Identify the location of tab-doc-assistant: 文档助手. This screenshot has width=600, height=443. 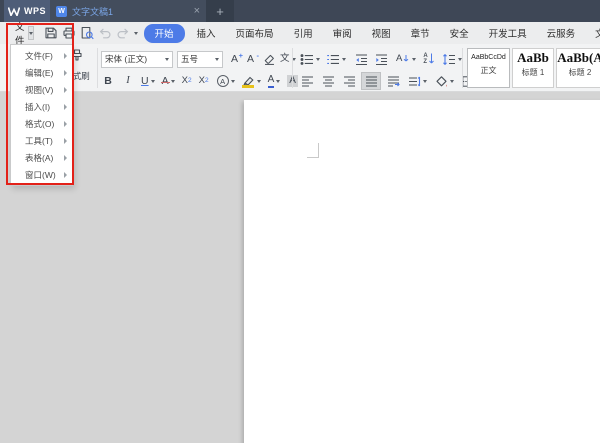
(592, 33).